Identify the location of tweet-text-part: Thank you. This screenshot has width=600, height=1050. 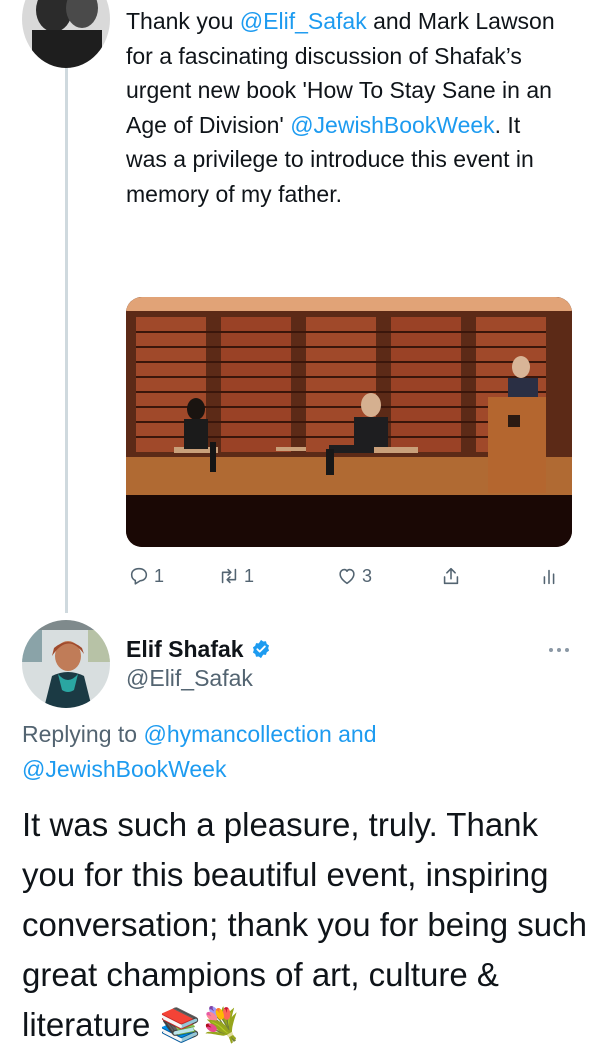
(183, 21).